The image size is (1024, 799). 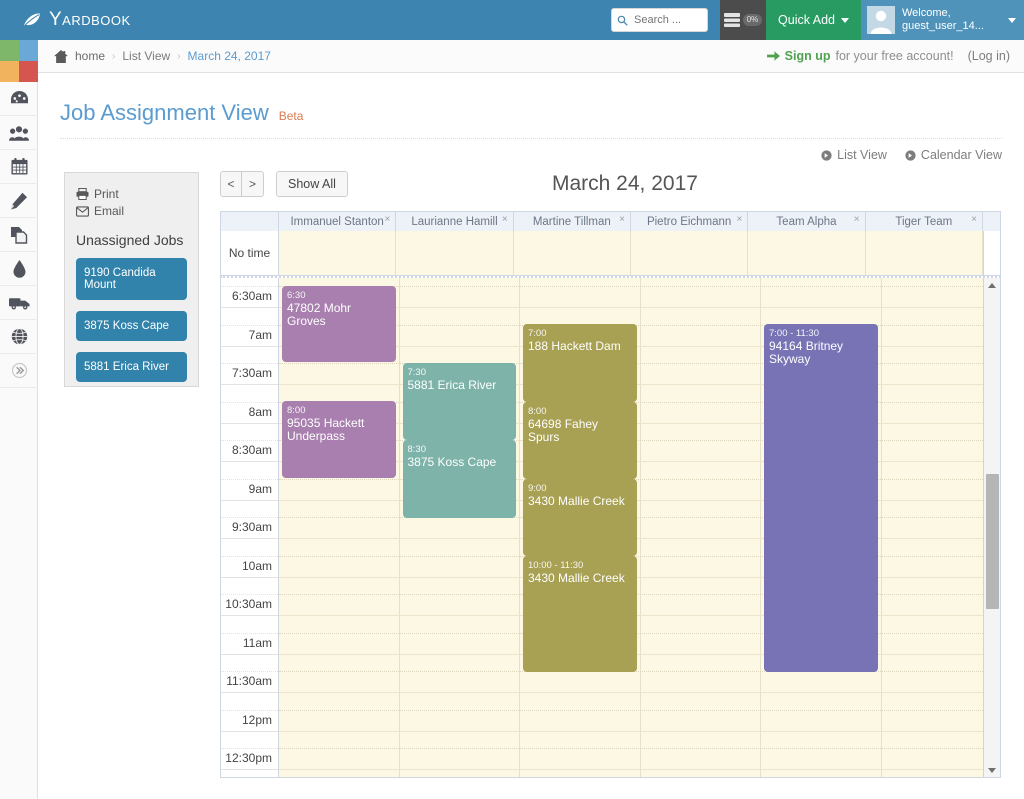 I want to click on breadcrumb: home › List View › March 24, 2017, so click(x=162, y=56).